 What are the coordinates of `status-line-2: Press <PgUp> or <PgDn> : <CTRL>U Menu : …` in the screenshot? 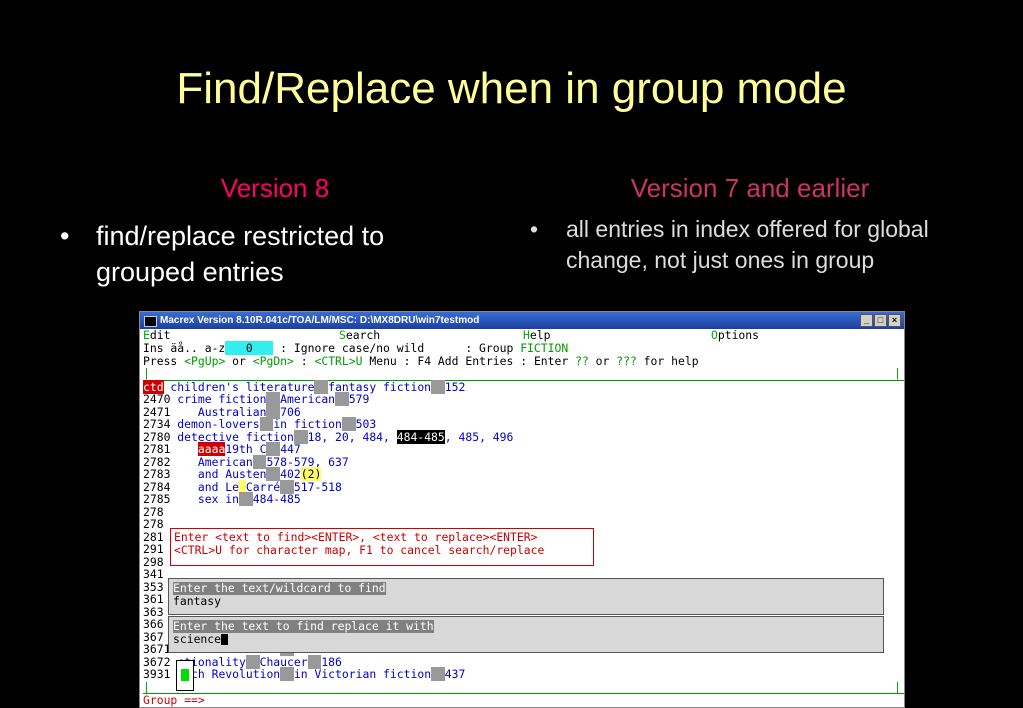 It's located at (523, 360).